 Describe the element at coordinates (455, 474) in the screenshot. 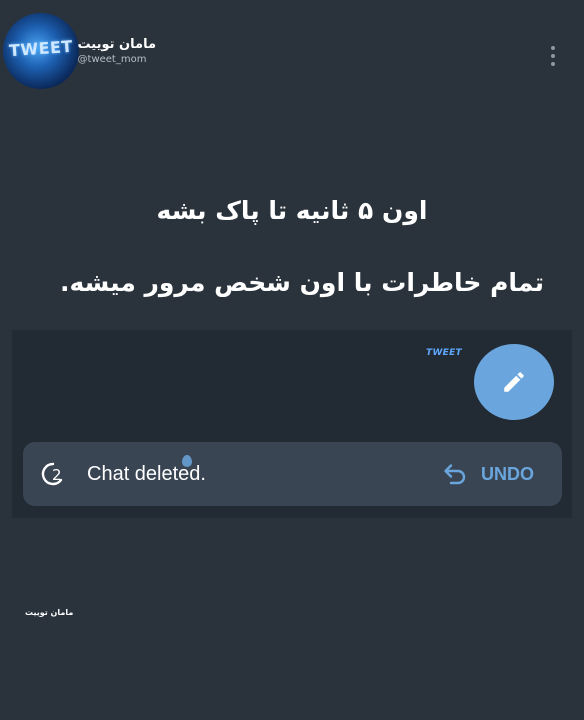

I see `undo-arrow-icon` at that location.